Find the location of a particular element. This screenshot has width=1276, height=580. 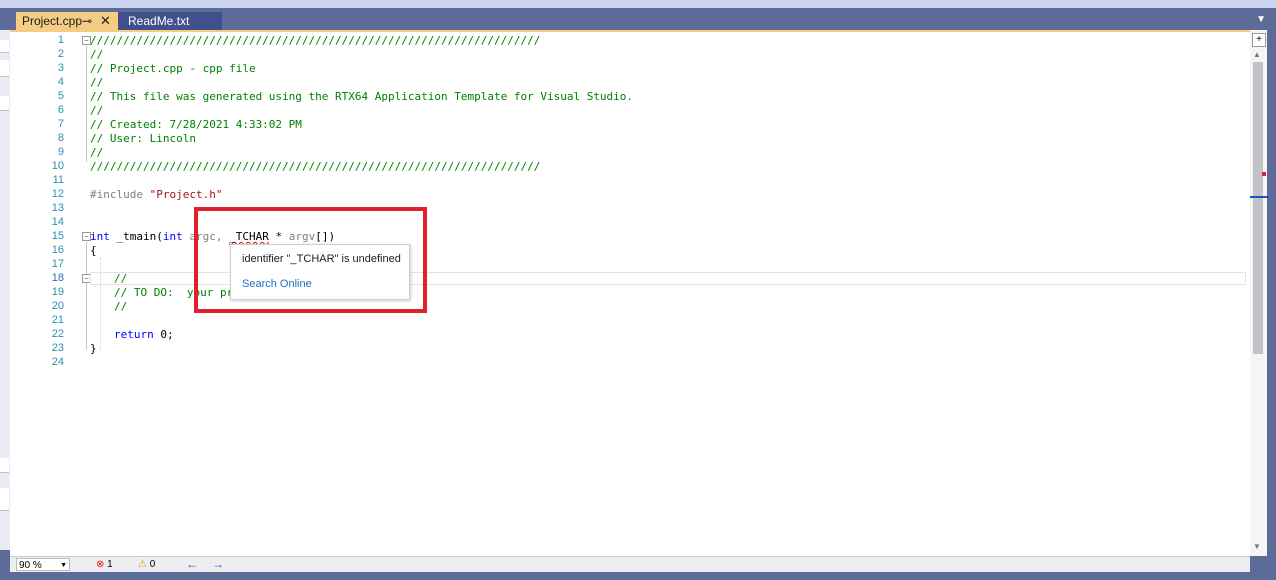

highlight-annotation-box is located at coordinates (310, 260).